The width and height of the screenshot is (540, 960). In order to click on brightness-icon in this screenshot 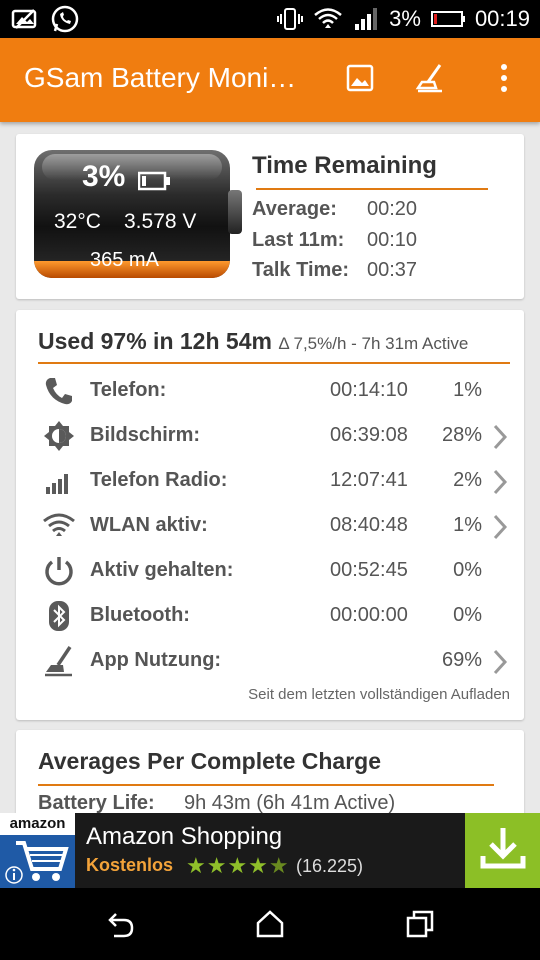, I will do `click(59, 436)`.